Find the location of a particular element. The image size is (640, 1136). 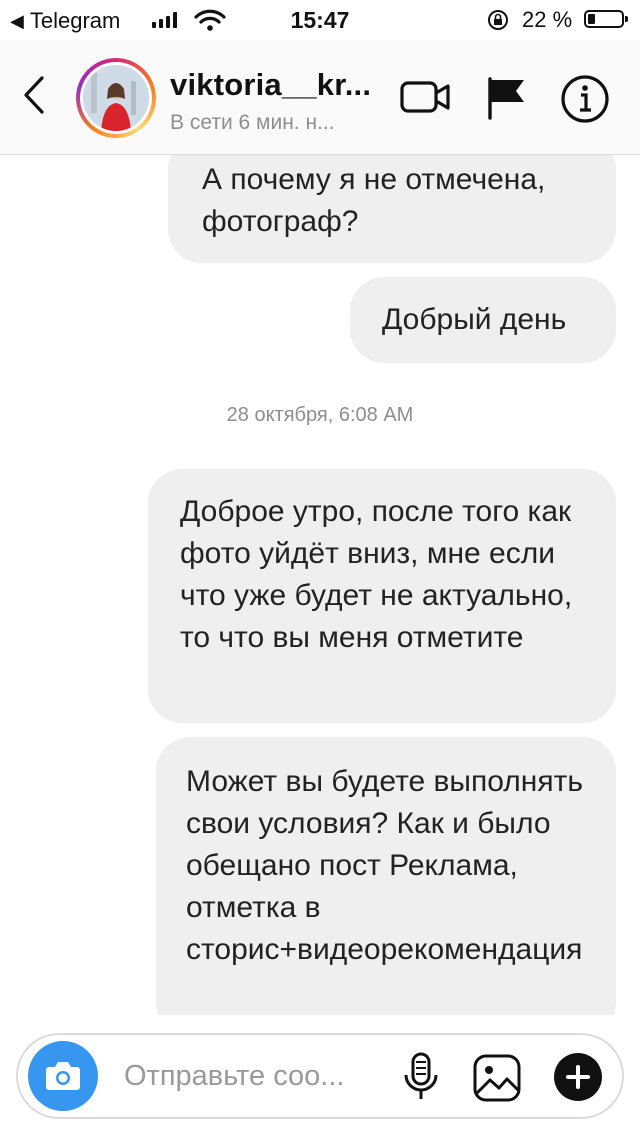

back-chevron-icon is located at coordinates (36, 95).